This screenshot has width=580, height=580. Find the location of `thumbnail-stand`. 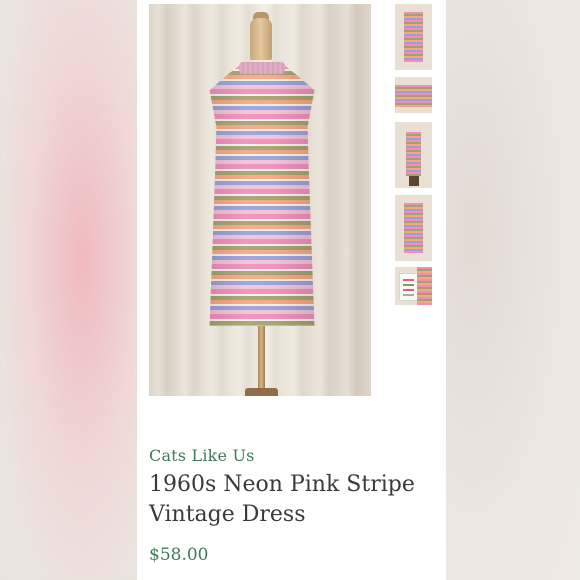

thumbnail-stand is located at coordinates (414, 181).